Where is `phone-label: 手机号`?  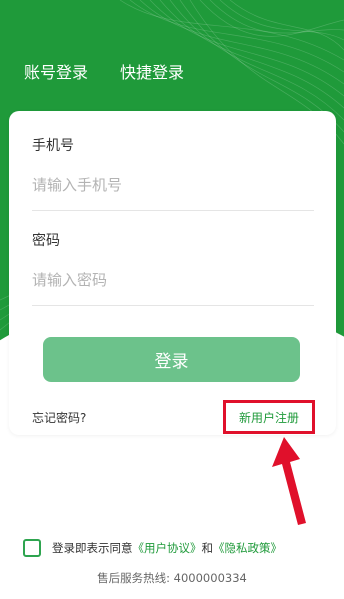
phone-label: 手机号 is located at coordinates (53, 146).